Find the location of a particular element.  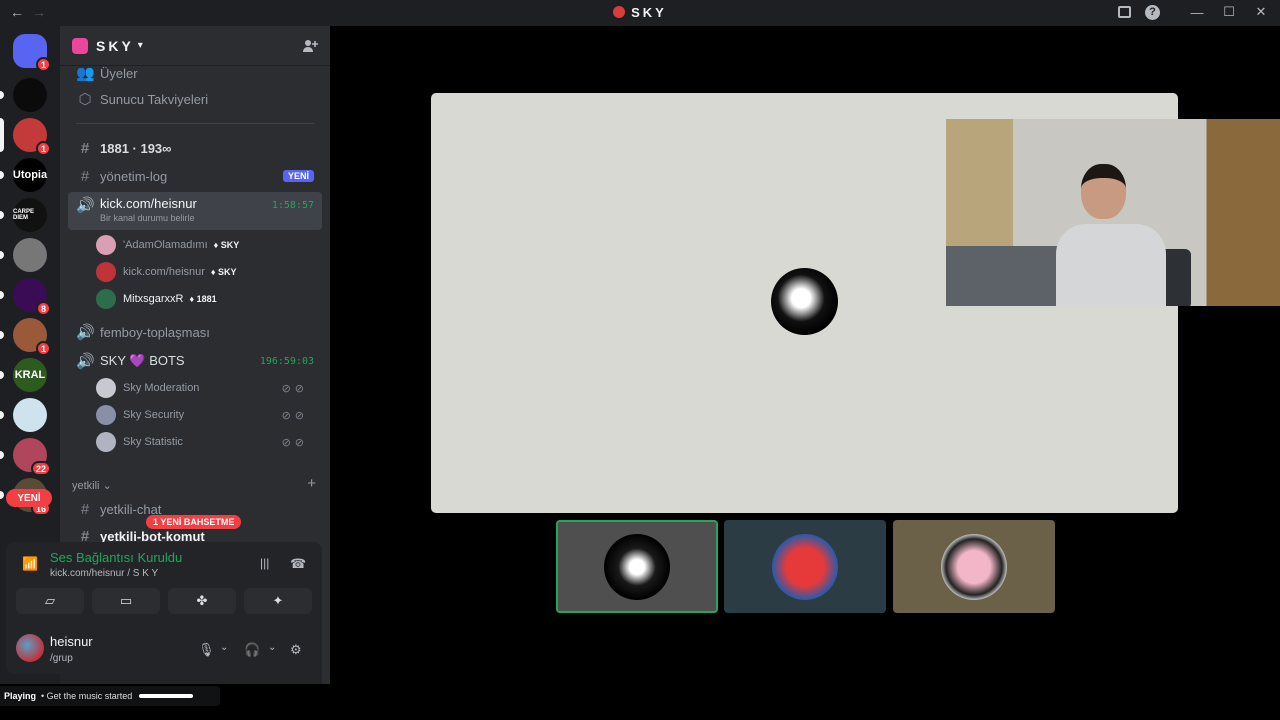

category-yetkili: yetkili ⌄ is located at coordinates (92, 485).